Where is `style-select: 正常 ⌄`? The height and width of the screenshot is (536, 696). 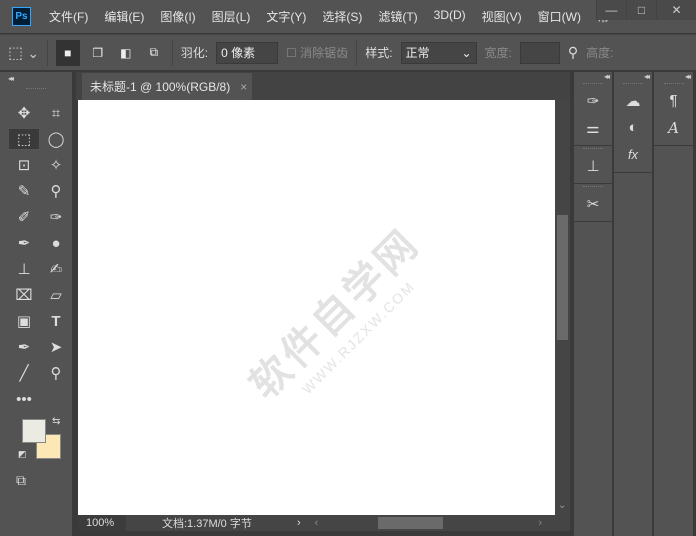
style-select: 正常 ⌄ is located at coordinates (438, 52).